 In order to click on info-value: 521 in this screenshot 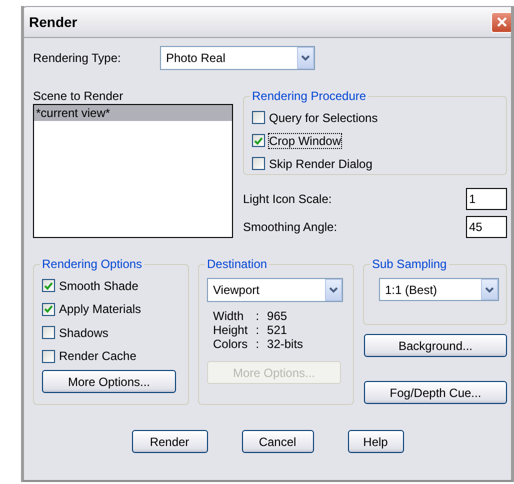, I will do `click(277, 330)`.